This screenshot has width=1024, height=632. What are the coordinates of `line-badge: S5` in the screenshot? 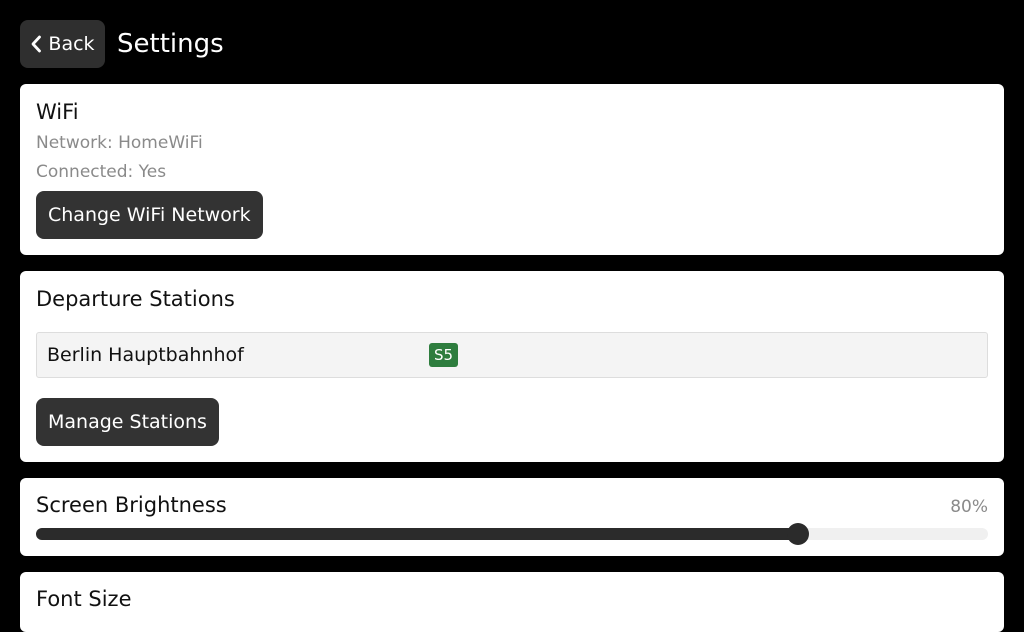 It's located at (444, 355).